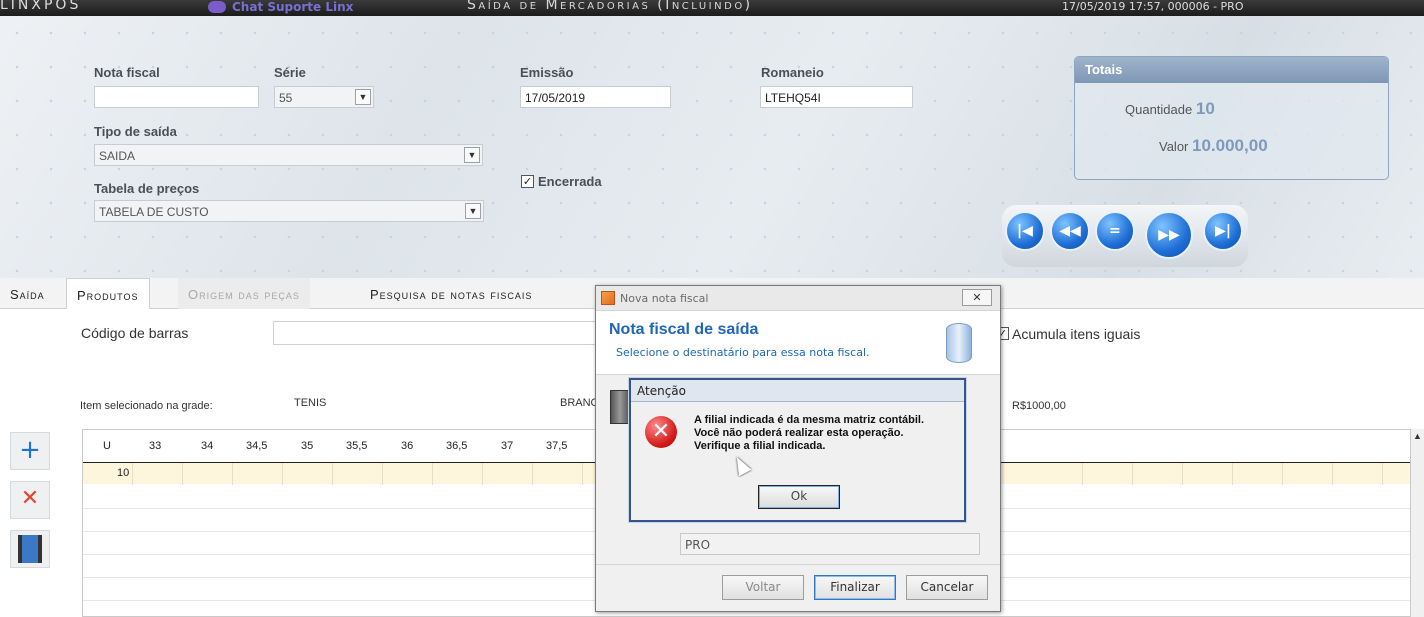 This screenshot has height=617, width=1424. What do you see at coordinates (244, 293) in the screenshot?
I see `tab-origem-pecas: Origem das peças` at bounding box center [244, 293].